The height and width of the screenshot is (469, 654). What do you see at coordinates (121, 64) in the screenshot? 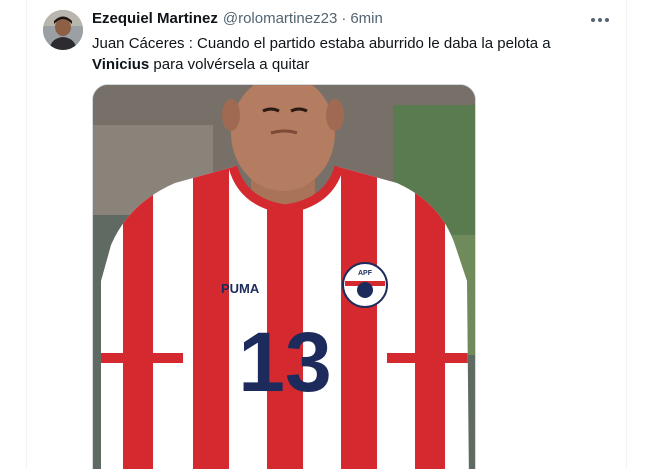
I see `tweet-text-bold: Vinicius` at bounding box center [121, 64].